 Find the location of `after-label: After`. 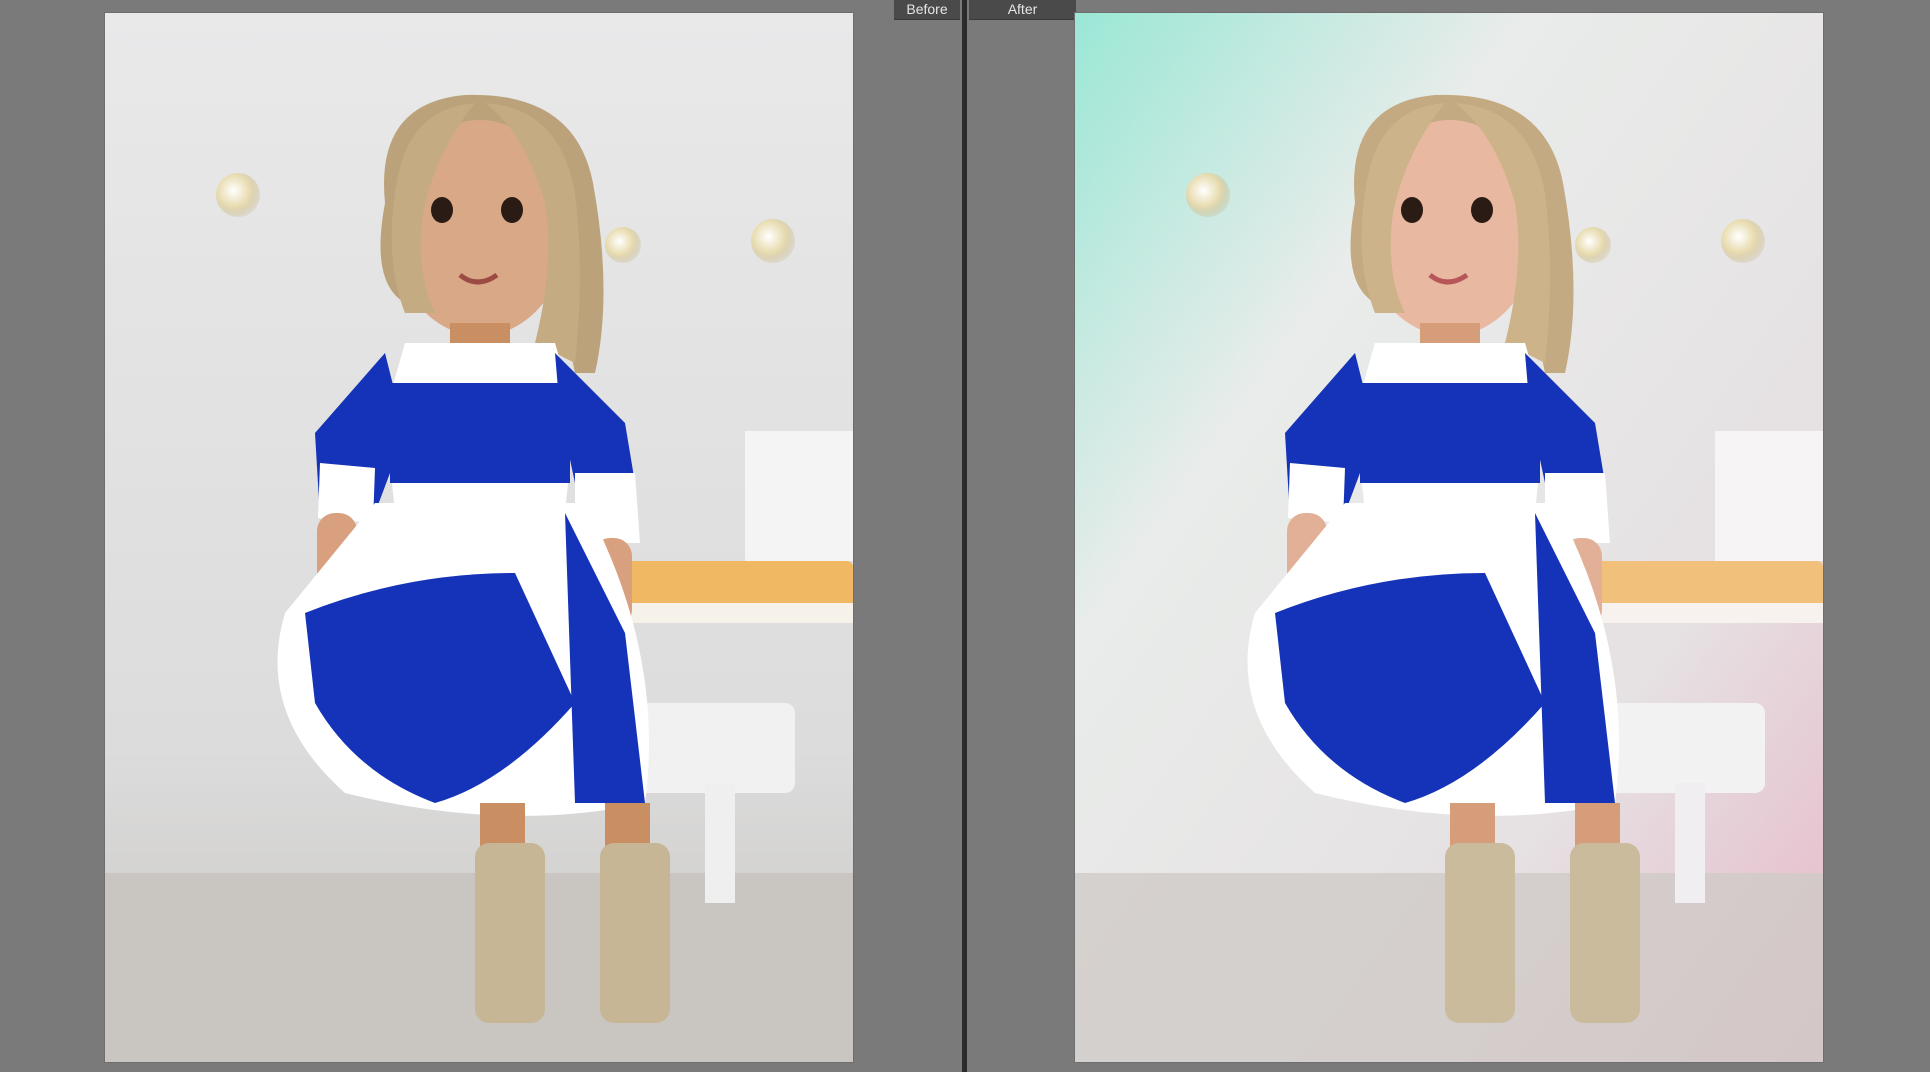

after-label: After is located at coordinates (1022, 10).